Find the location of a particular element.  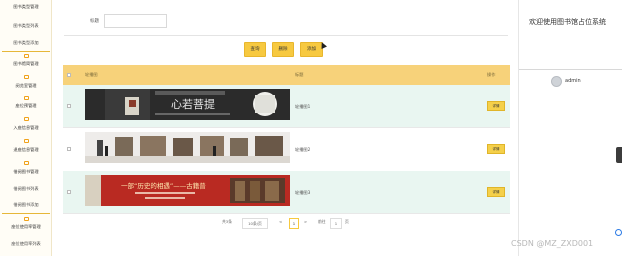

welcome-text: 欢迎使用图书馆占位系统 is located at coordinates (567, 22).